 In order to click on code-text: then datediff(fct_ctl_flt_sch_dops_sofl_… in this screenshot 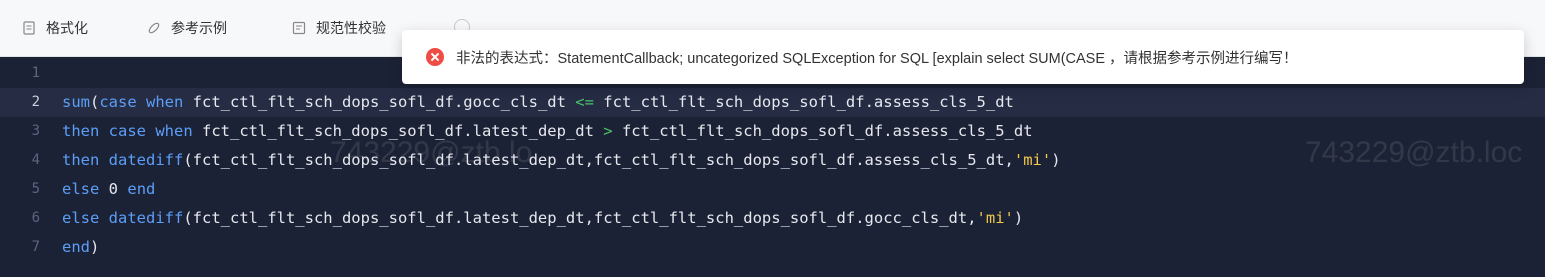, I will do `click(561, 160)`.